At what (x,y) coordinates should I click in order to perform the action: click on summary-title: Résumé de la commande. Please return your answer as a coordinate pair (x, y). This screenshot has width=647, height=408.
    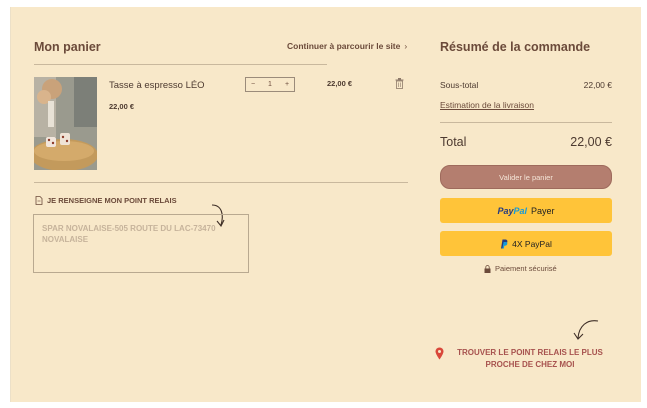
    Looking at the image, I should click on (515, 47).